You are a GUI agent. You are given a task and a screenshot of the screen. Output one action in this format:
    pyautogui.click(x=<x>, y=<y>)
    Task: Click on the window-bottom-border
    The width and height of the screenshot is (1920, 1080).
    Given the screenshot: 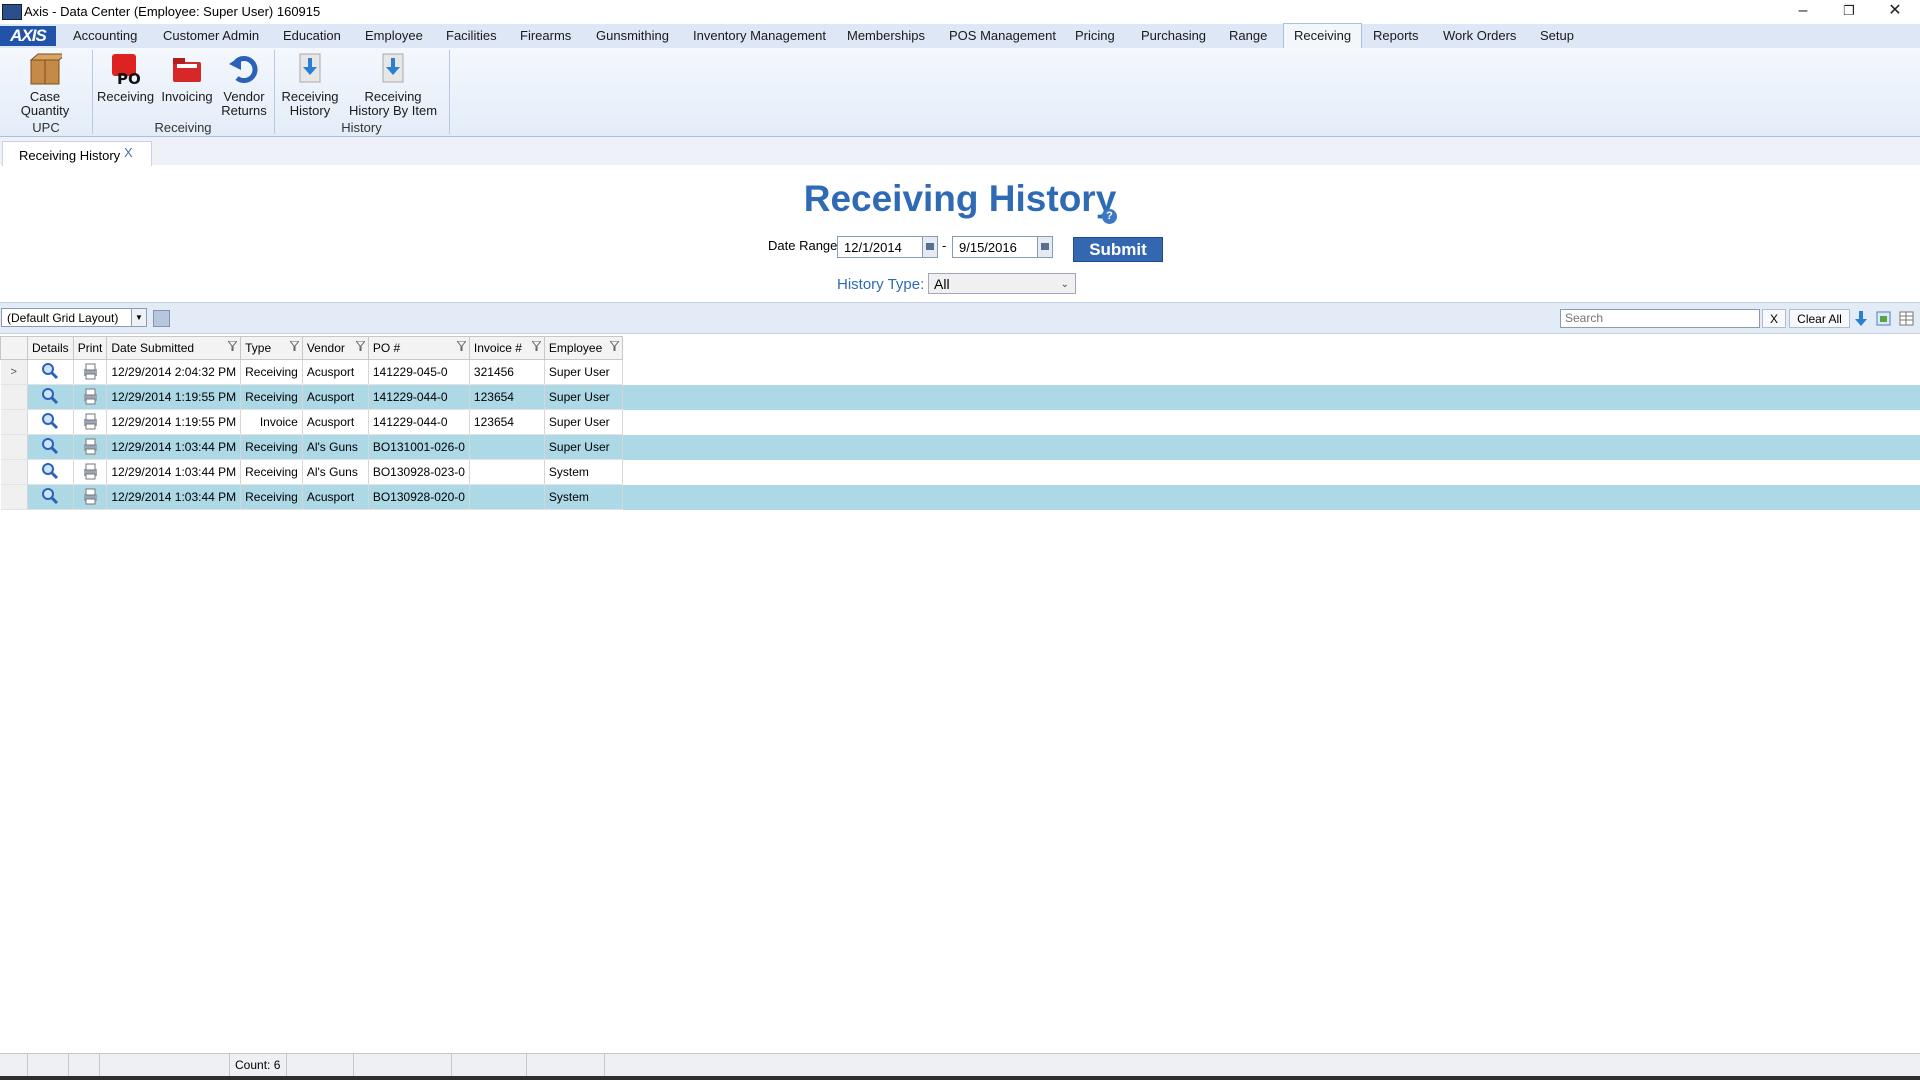 What is the action you would take?
    pyautogui.click(x=960, y=1078)
    